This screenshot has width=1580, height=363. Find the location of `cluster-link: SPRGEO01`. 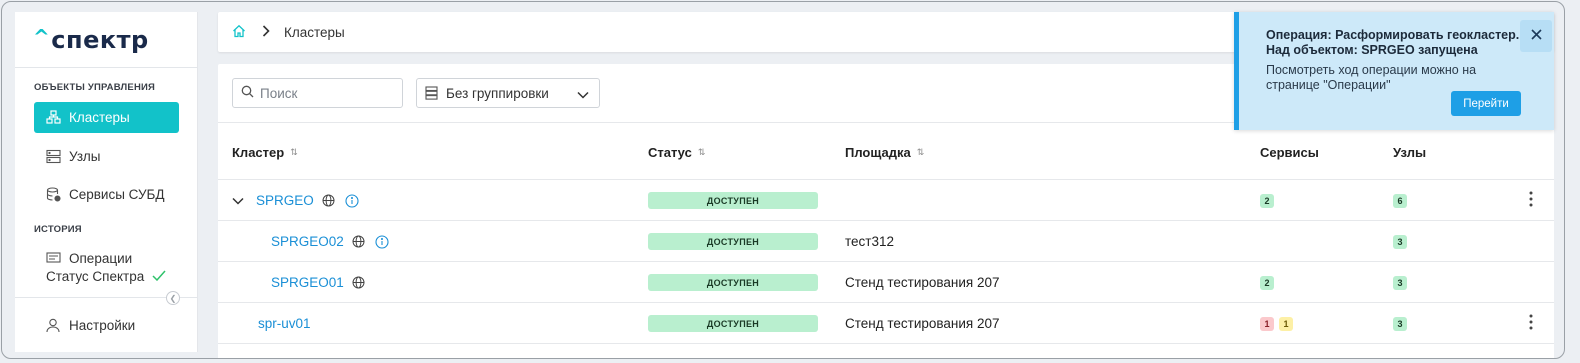

cluster-link: SPRGEO01 is located at coordinates (307, 282).